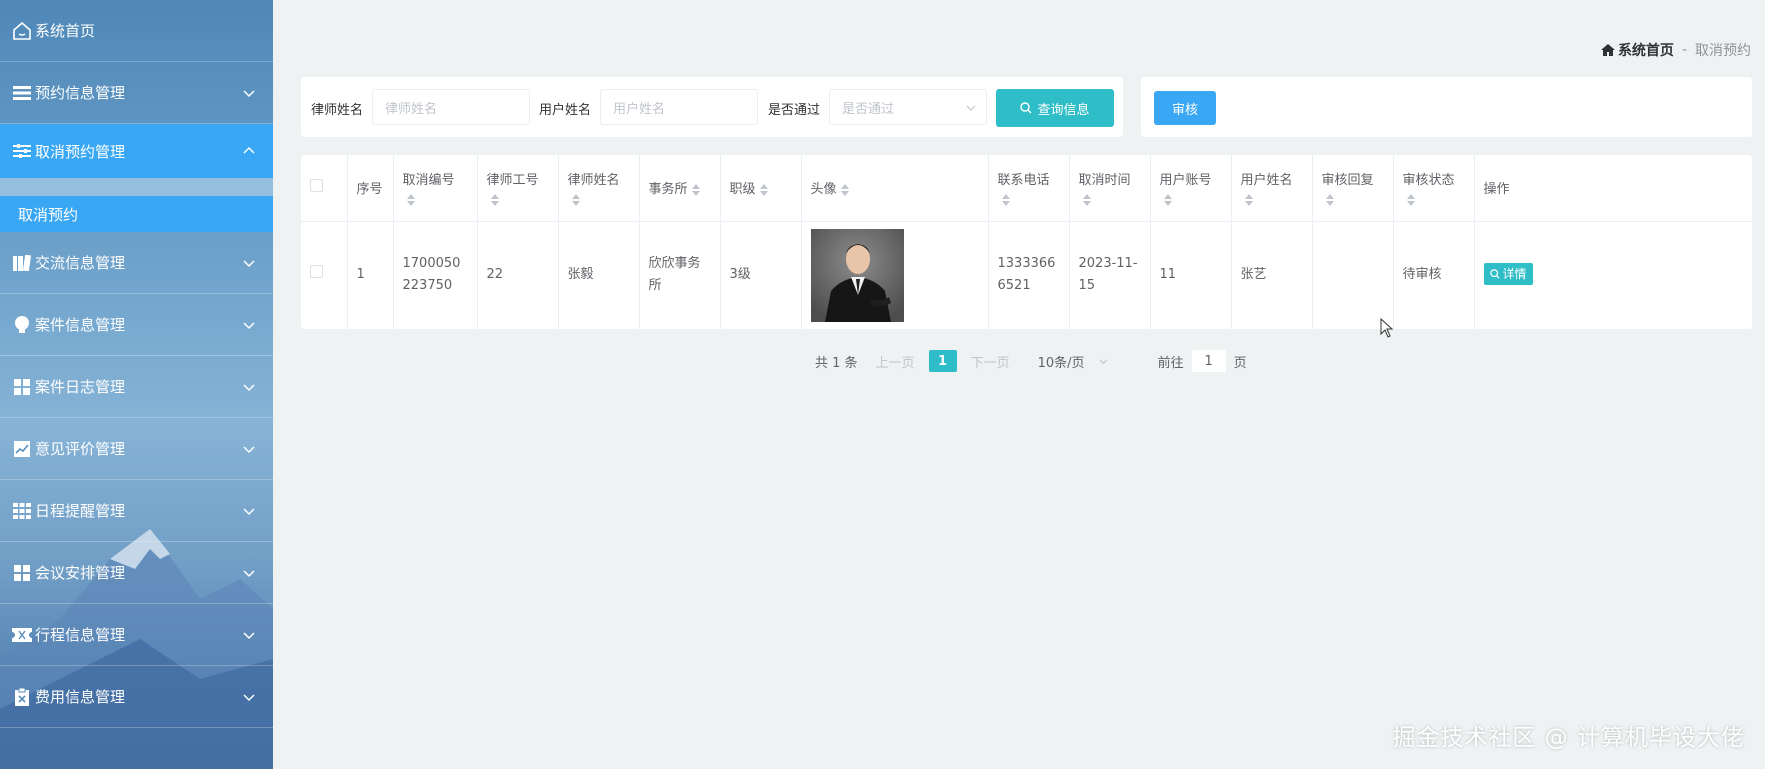  What do you see at coordinates (451, 107) in the screenshot?
I see `lawyer-name-input: 律师姓名` at bounding box center [451, 107].